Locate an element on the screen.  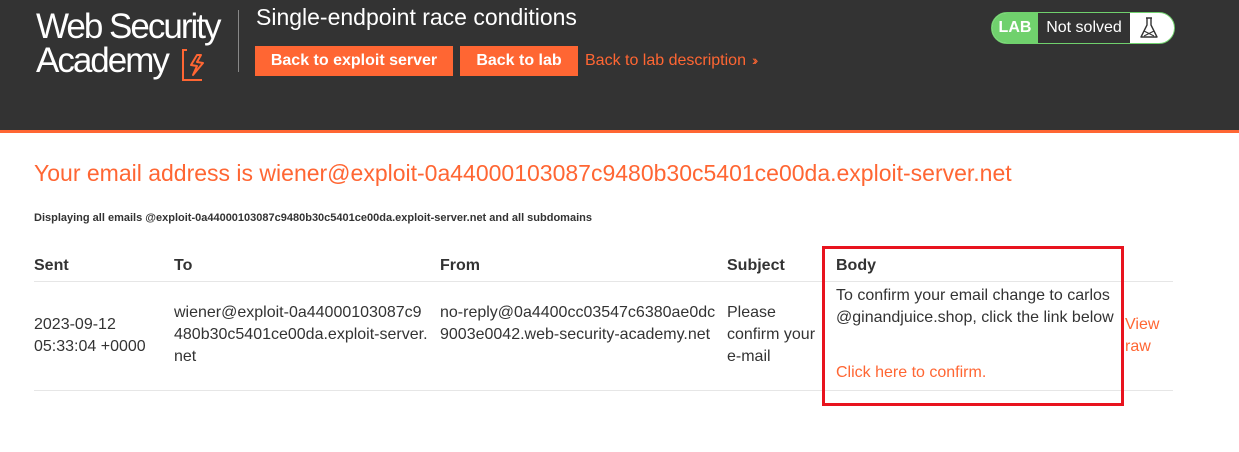
back-to-lab-description-link: Back to lab description ›› is located at coordinates (672, 61).